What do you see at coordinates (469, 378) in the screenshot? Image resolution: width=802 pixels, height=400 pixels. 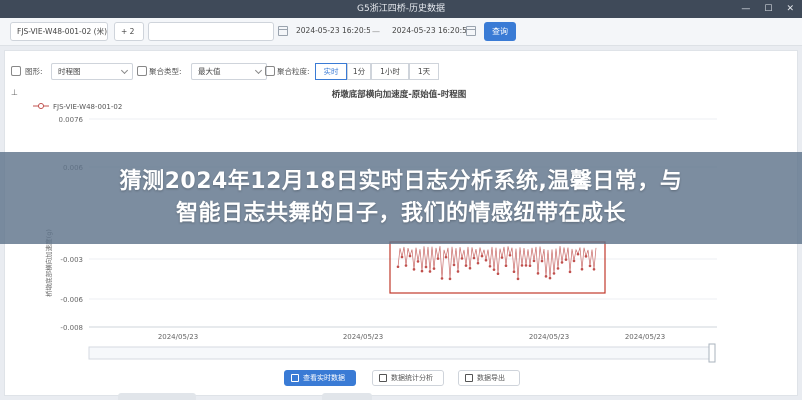 I see `export-icon` at bounding box center [469, 378].